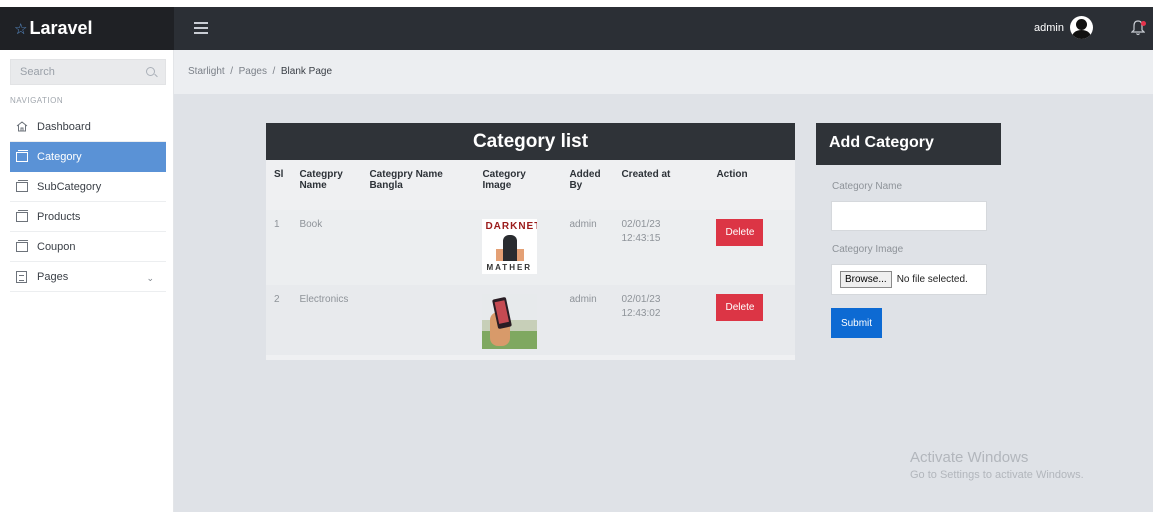 The width and height of the screenshot is (1153, 512). I want to click on category-image-file-input: Browse... No file selected., so click(909, 279).